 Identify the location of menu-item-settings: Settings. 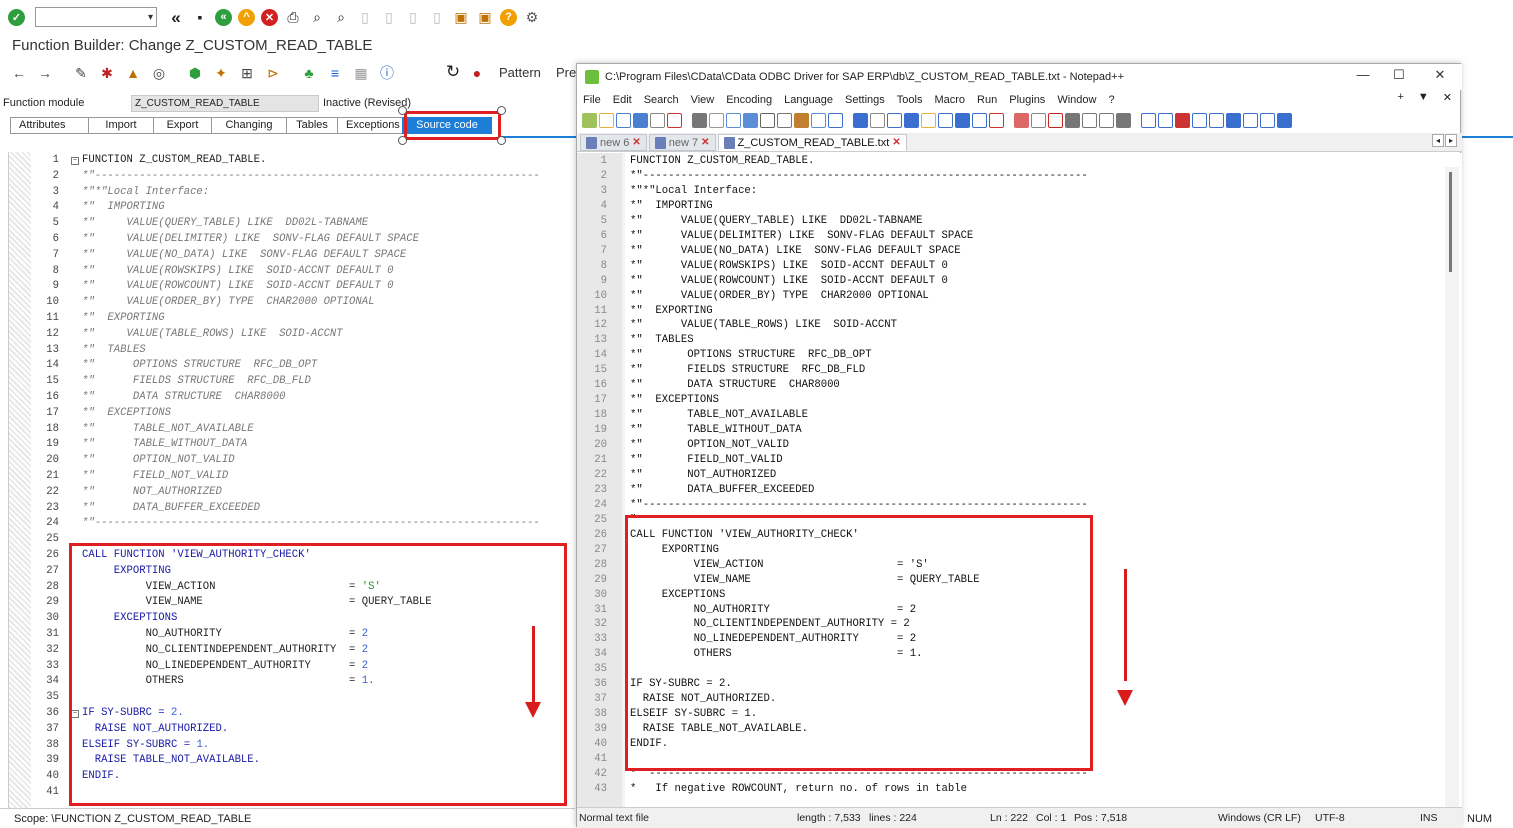
(865, 100).